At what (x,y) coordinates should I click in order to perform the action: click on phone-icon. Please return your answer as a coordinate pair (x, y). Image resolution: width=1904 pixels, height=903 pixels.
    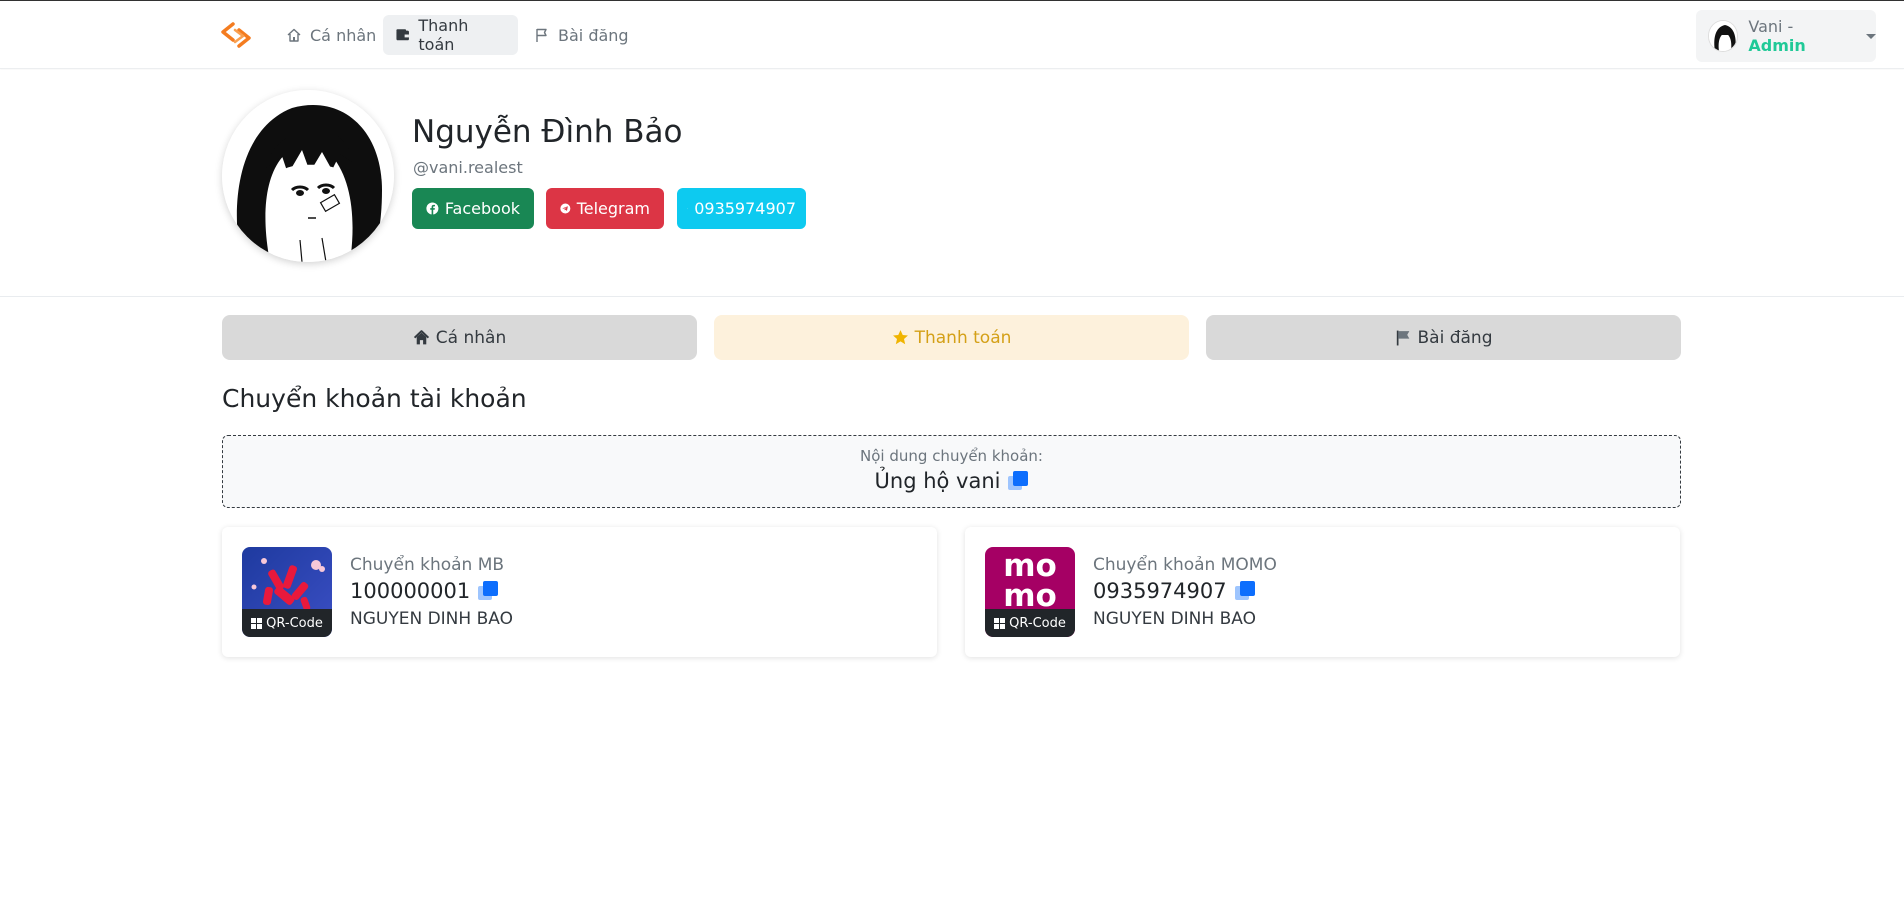
    Looking at the image, I should click on (688, 208).